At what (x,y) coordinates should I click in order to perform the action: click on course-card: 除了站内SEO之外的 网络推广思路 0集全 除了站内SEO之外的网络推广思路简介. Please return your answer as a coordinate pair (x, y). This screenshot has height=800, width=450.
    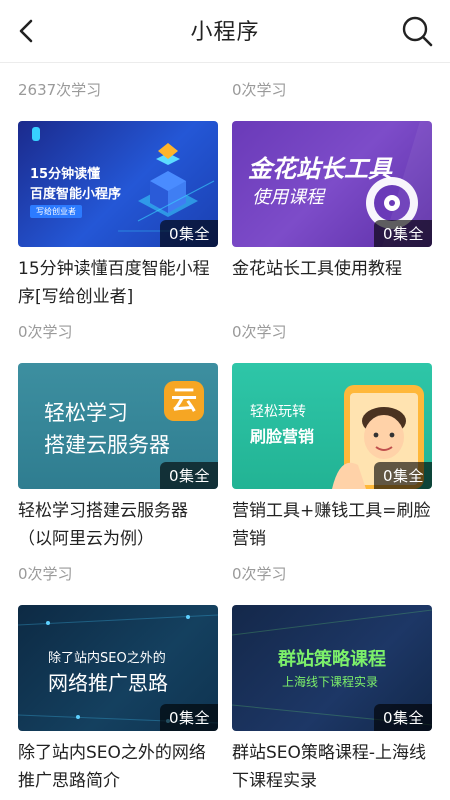
    Looking at the image, I should click on (118, 700).